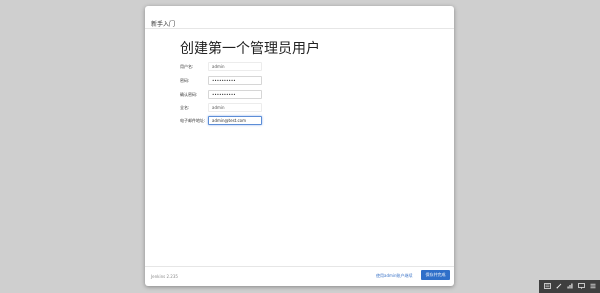  I want to click on network-icon, so click(570, 287).